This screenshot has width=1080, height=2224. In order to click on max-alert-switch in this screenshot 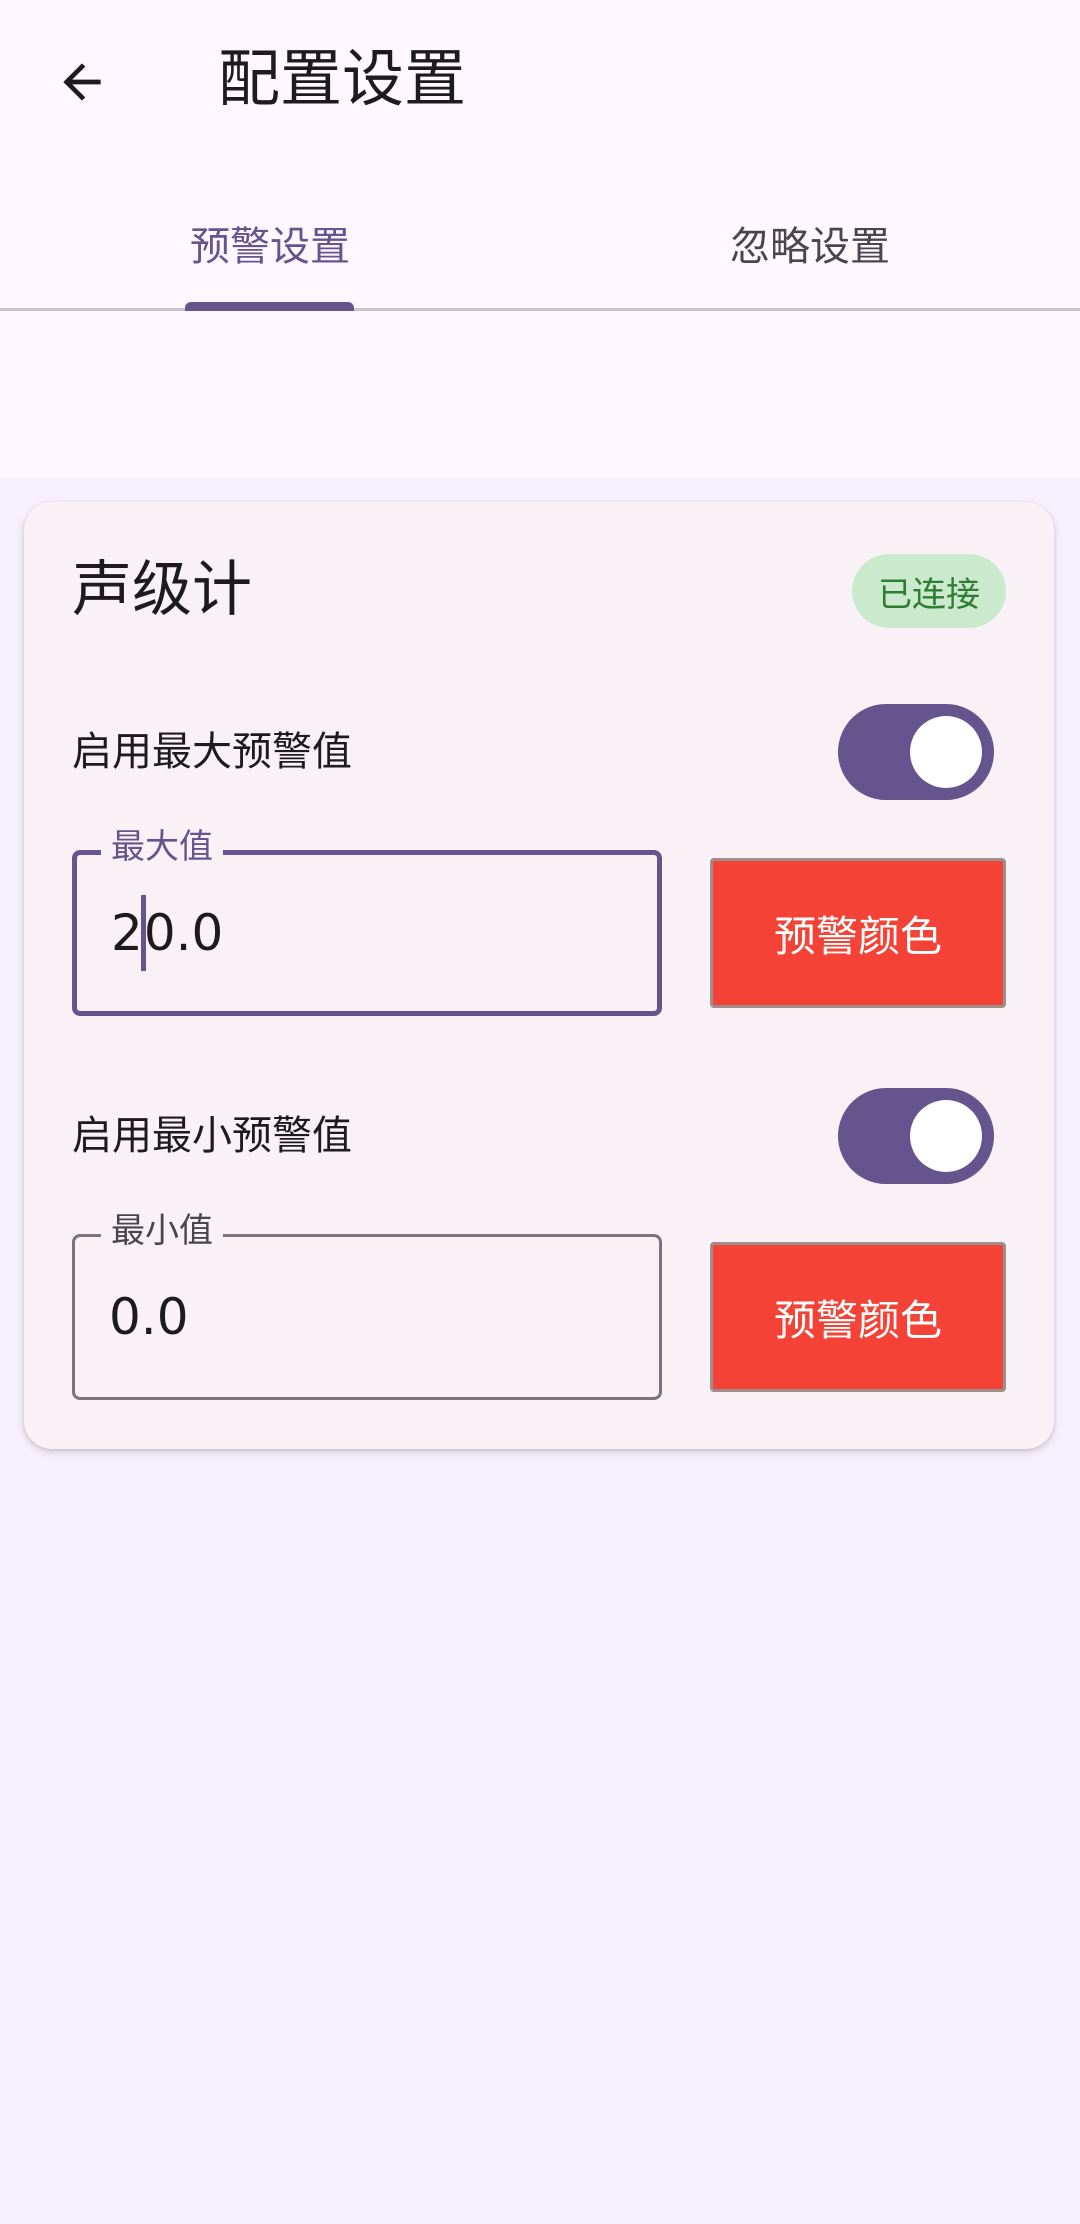, I will do `click(916, 752)`.